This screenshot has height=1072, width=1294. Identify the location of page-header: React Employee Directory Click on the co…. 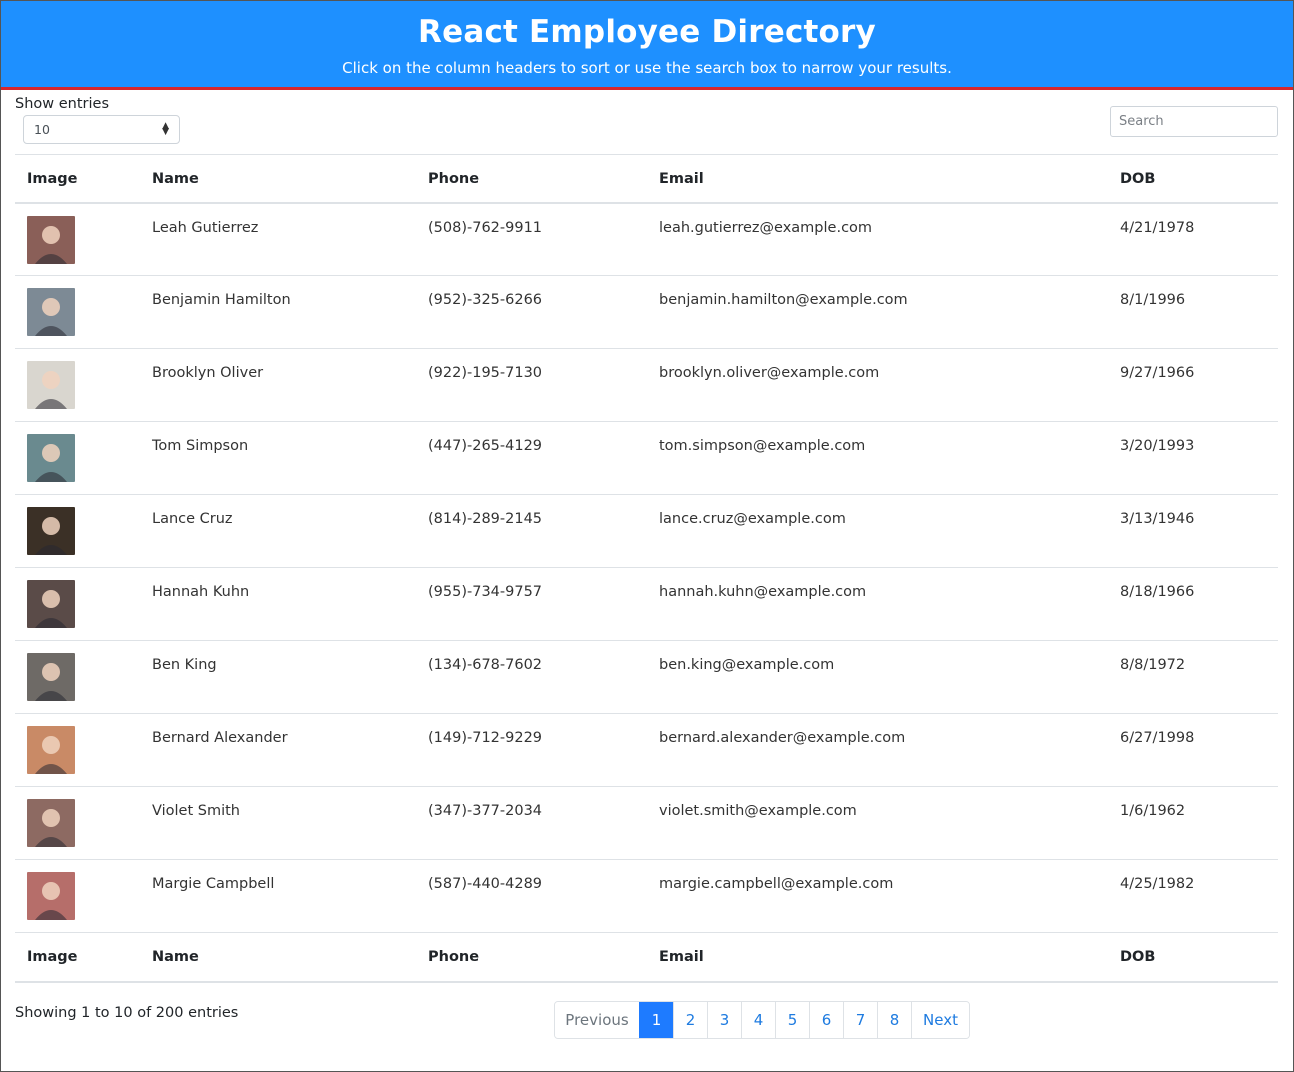
(647, 45).